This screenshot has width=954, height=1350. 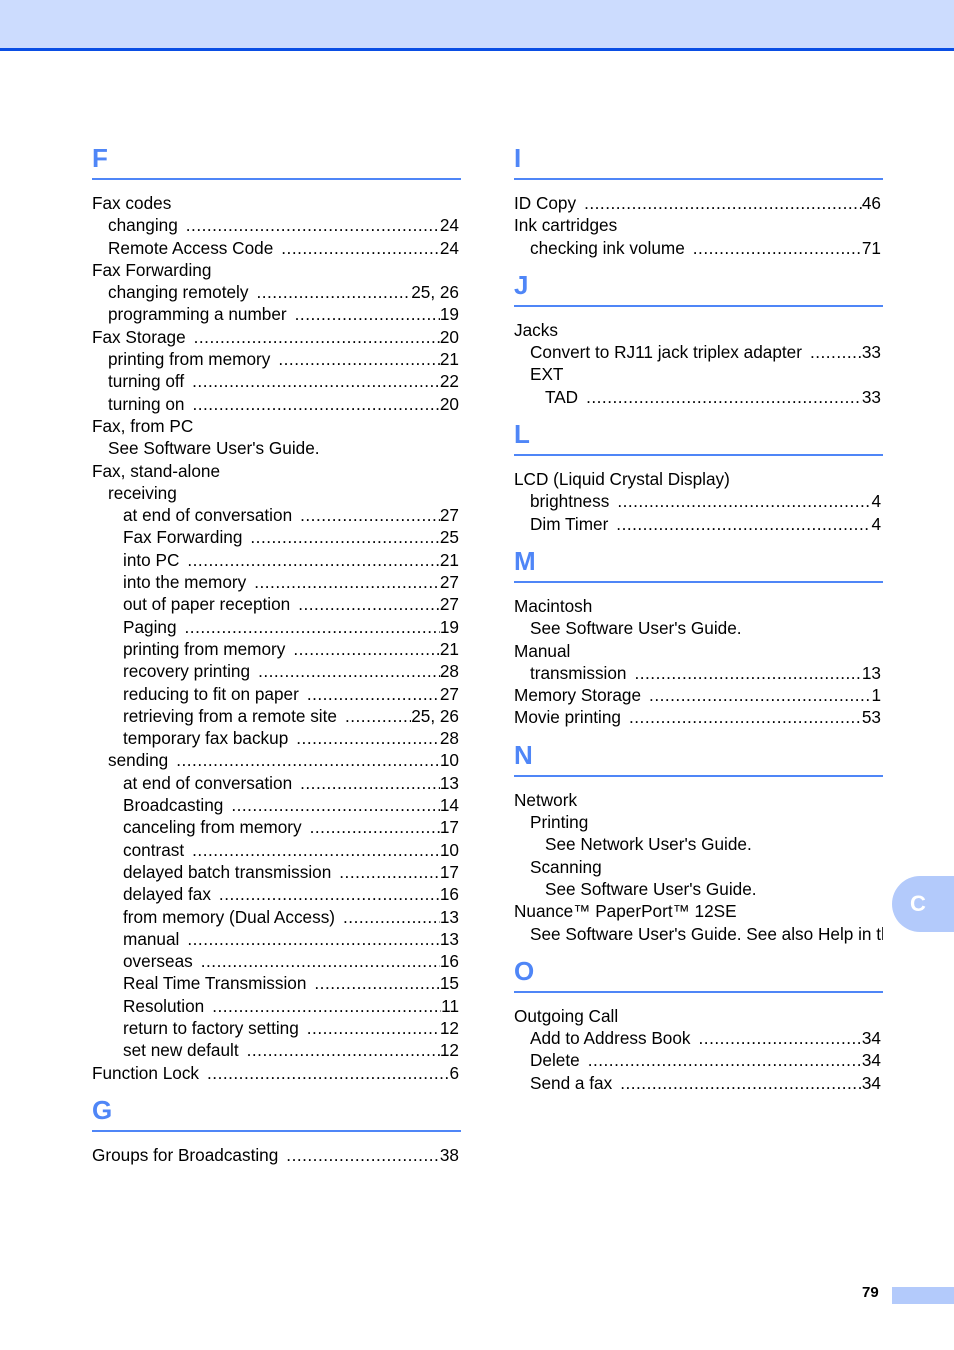 What do you see at coordinates (276, 1028) in the screenshot?
I see `index-entry: return to factory setting 12` at bounding box center [276, 1028].